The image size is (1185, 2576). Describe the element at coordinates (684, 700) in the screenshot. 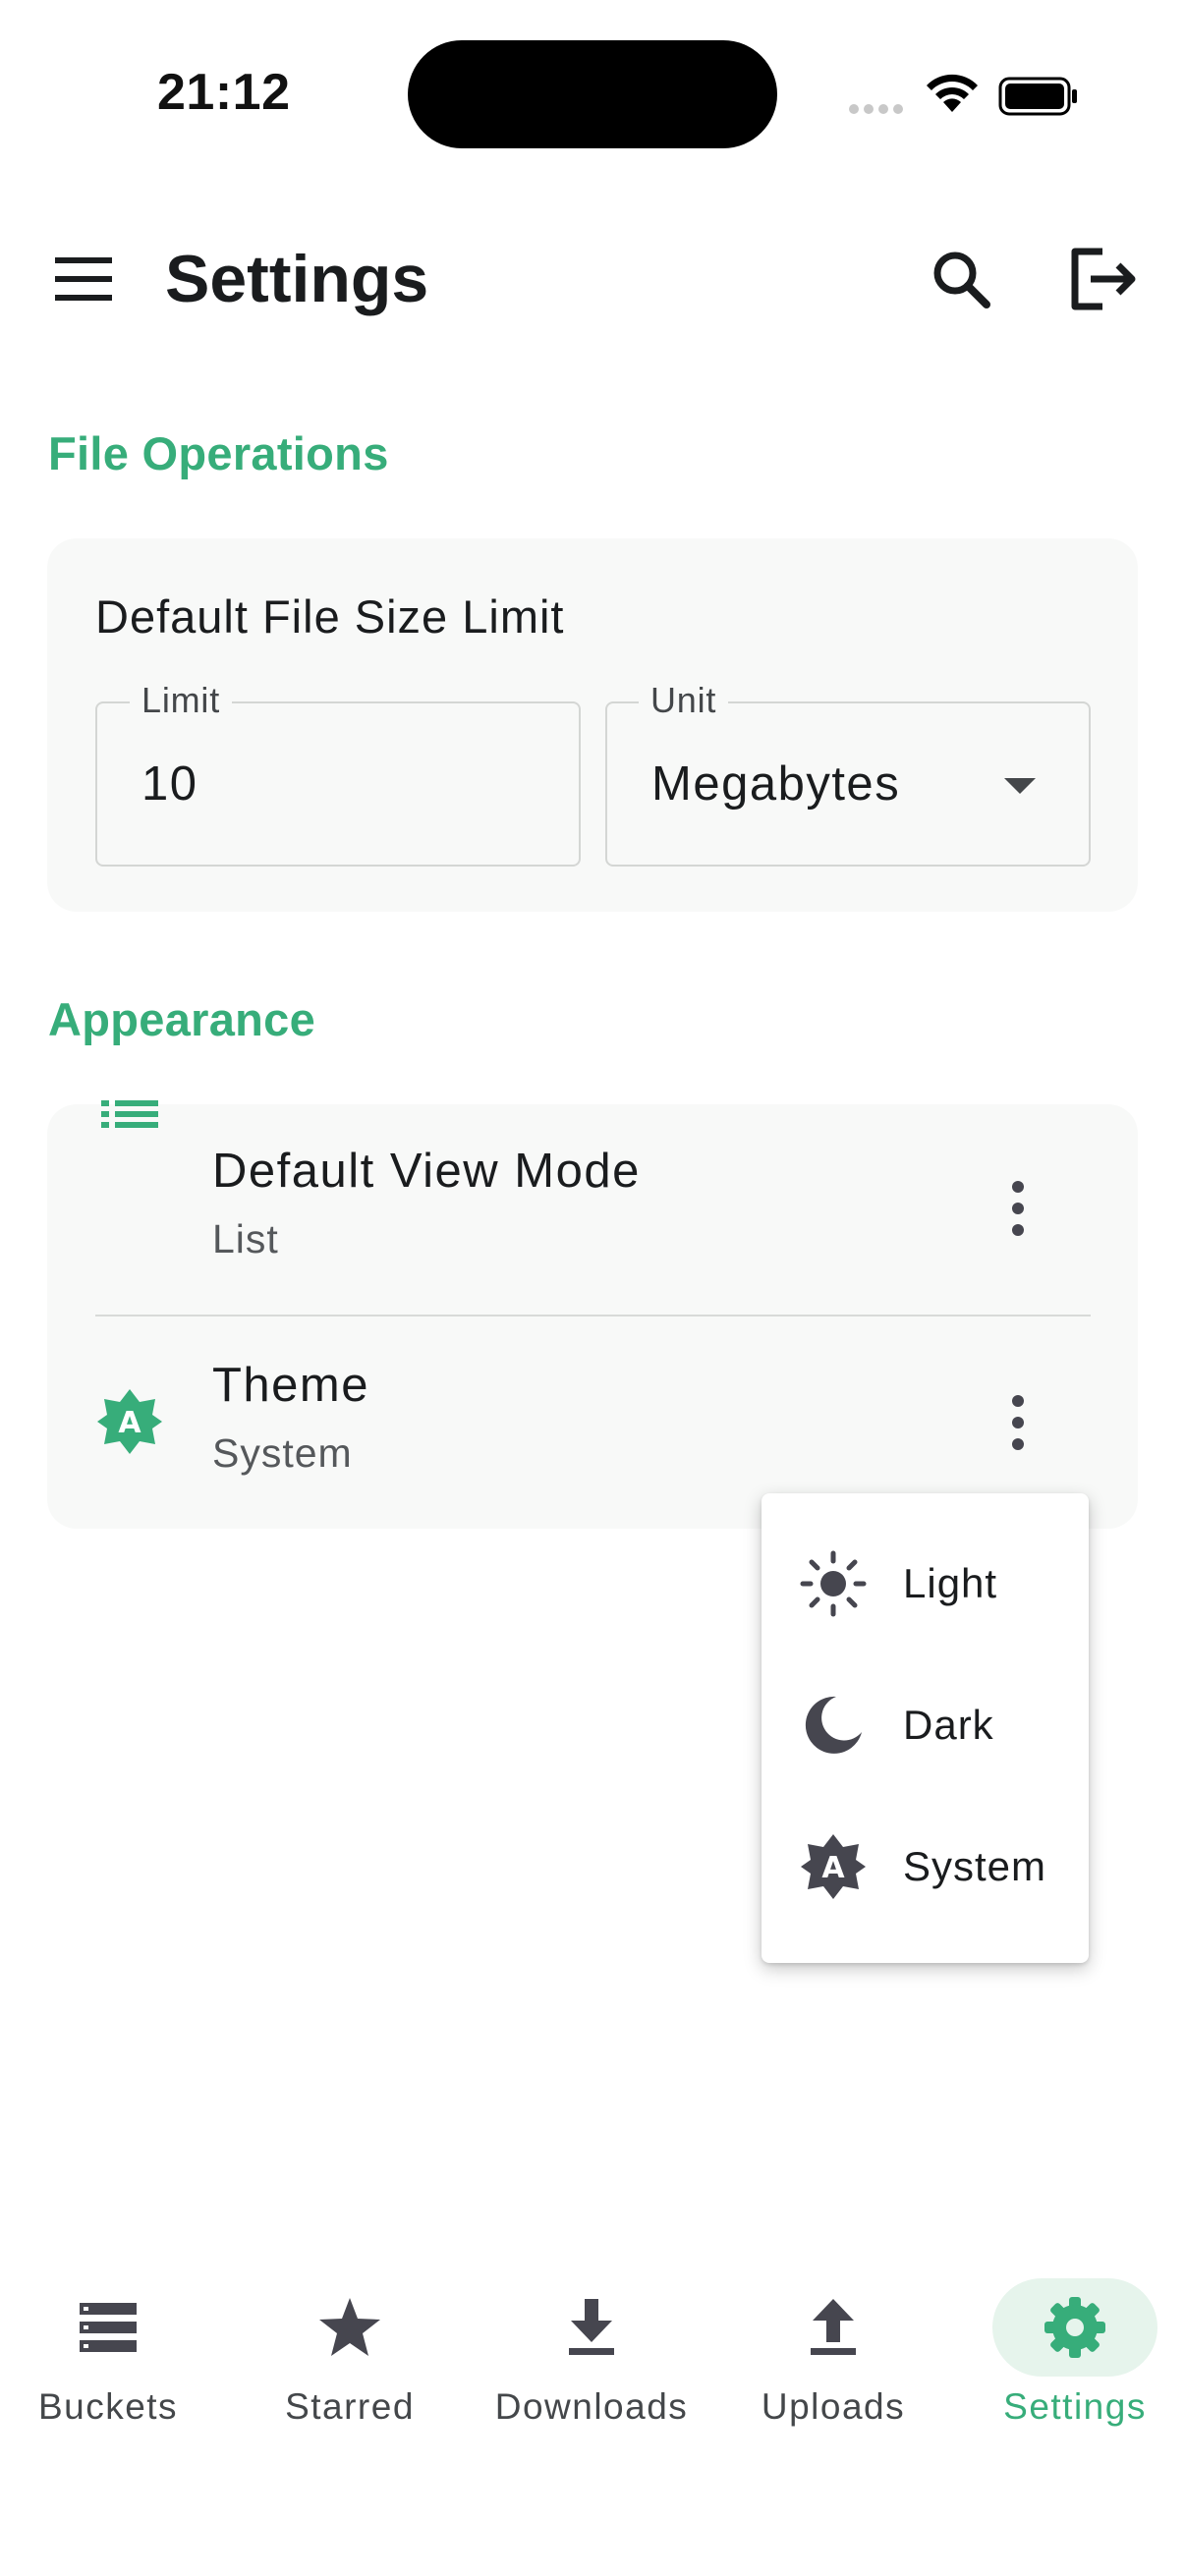

I see `unit-label: Unit` at that location.